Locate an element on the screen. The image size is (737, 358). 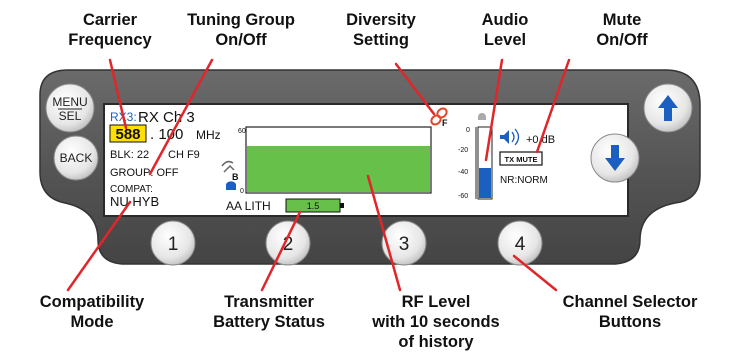
battery-value: 1.5 is located at coordinates (313, 206).